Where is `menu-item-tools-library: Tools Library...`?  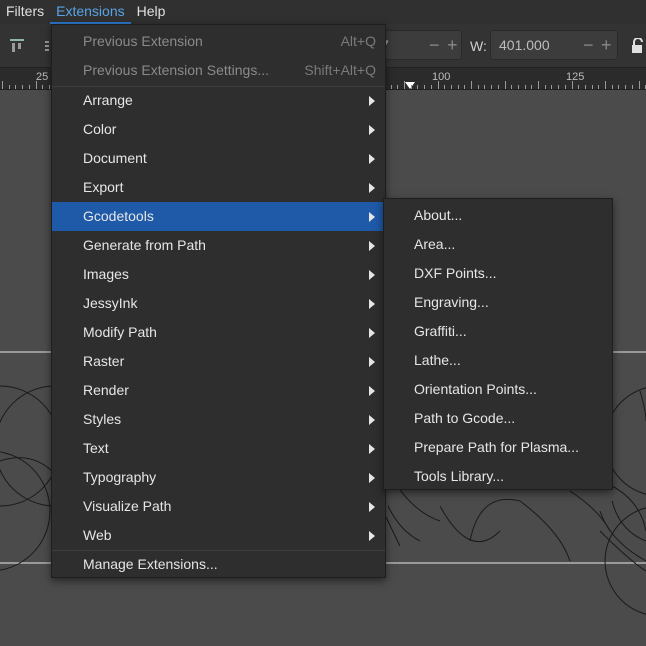
menu-item-tools-library: Tools Library... is located at coordinates (498, 476).